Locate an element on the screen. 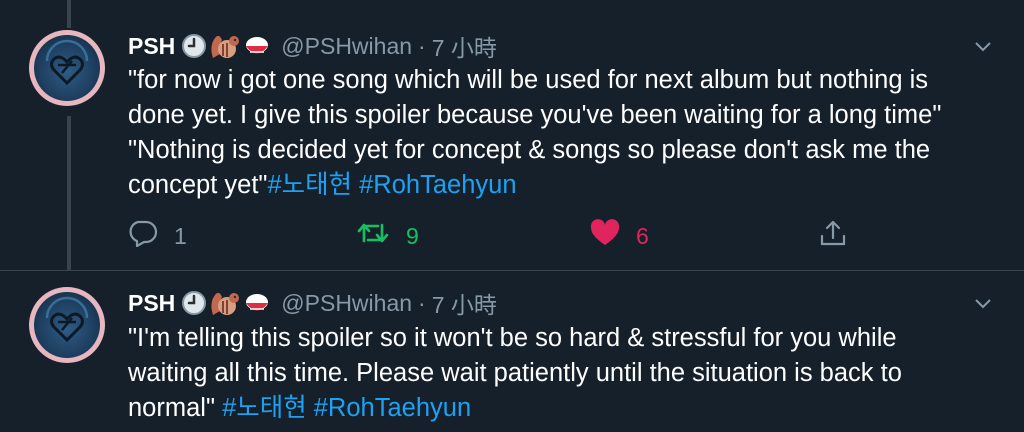  tweet-text-fragment: concept yet" is located at coordinates (198, 185).